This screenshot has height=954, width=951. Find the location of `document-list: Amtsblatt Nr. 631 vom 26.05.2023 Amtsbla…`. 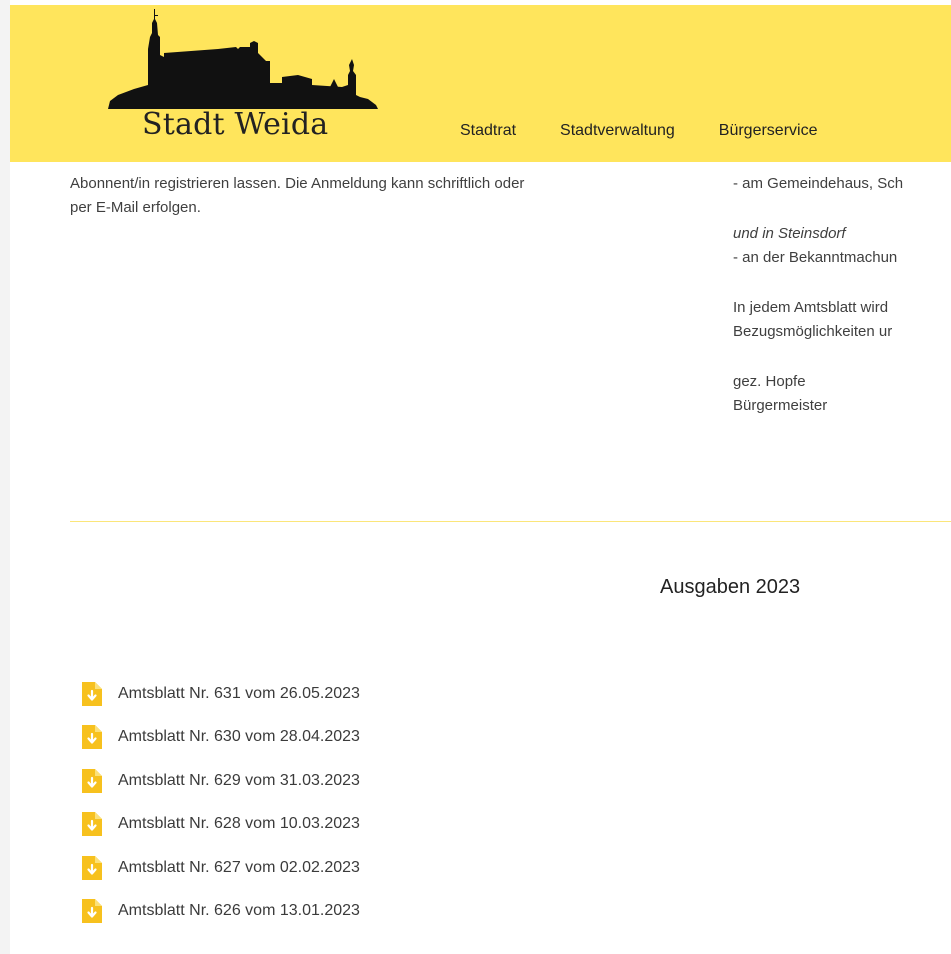

document-list: Amtsblatt Nr. 631 vom 26.05.2023 Amtsbla… is located at coordinates (221, 802).